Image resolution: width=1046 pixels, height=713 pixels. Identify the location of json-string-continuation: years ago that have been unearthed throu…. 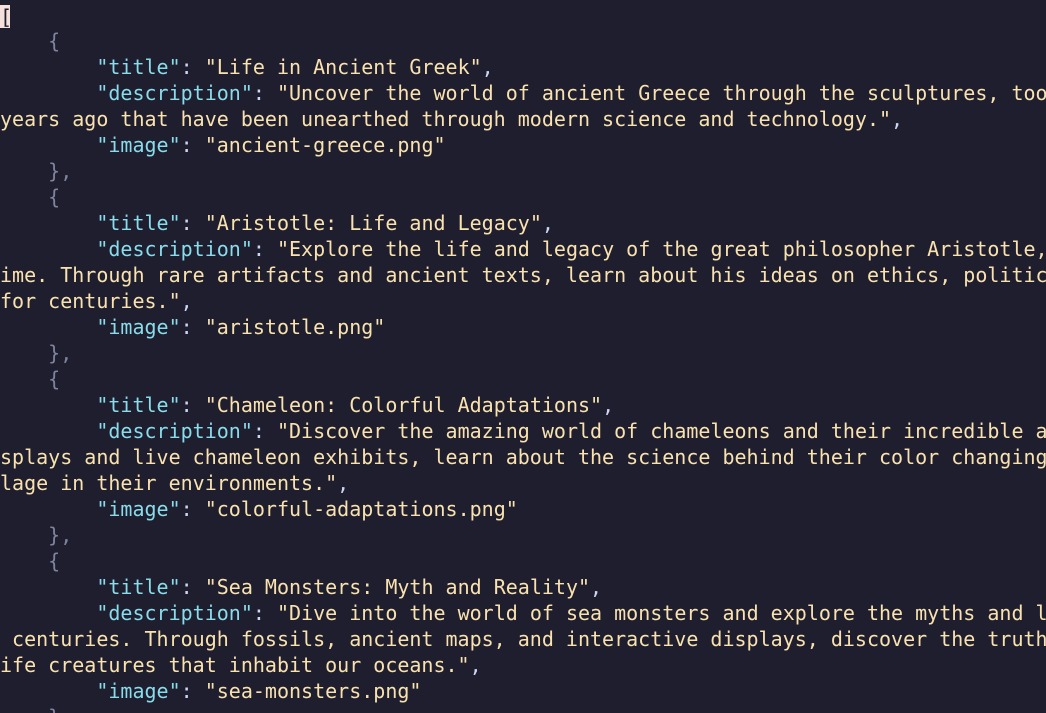
(446, 119).